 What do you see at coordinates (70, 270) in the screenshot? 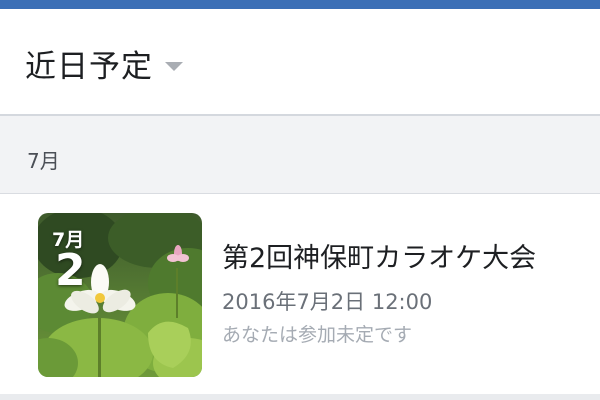
I see `thumbnail-day: 2` at bounding box center [70, 270].